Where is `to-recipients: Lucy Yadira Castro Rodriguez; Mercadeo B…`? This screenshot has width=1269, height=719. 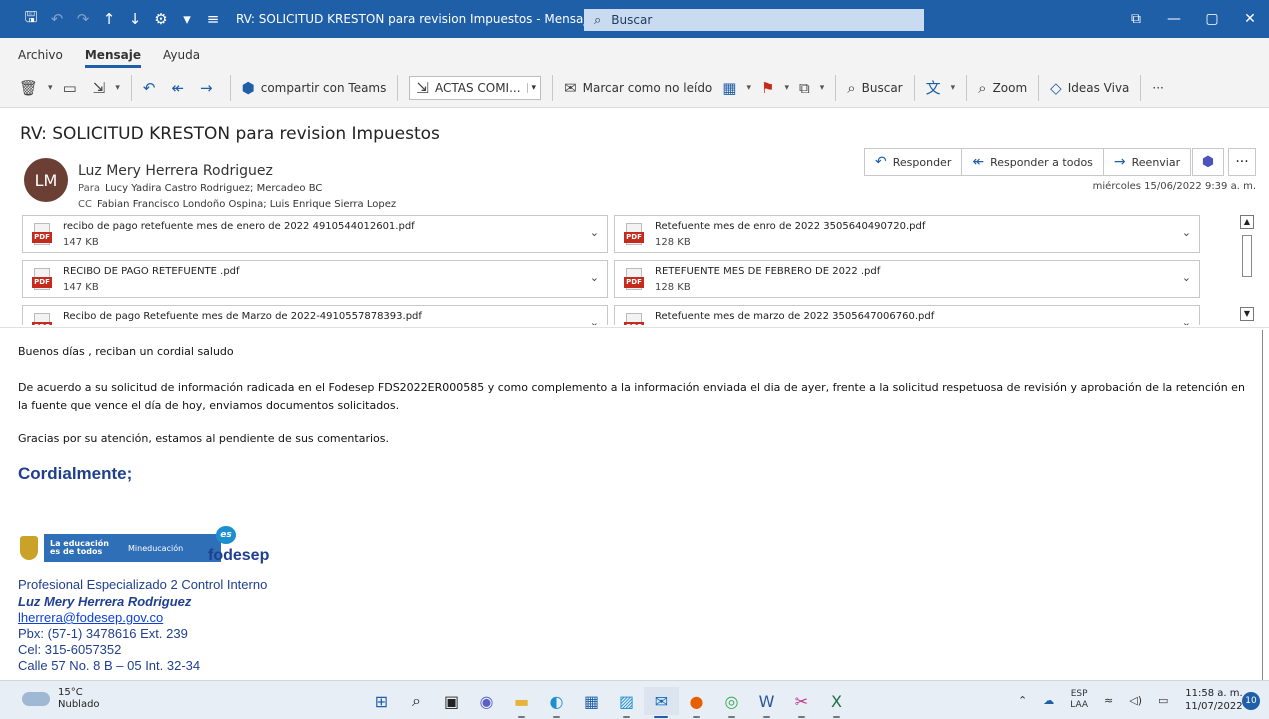
to-recipients: Lucy Yadira Castro Rodriguez; Mercadeo B… is located at coordinates (213, 188).